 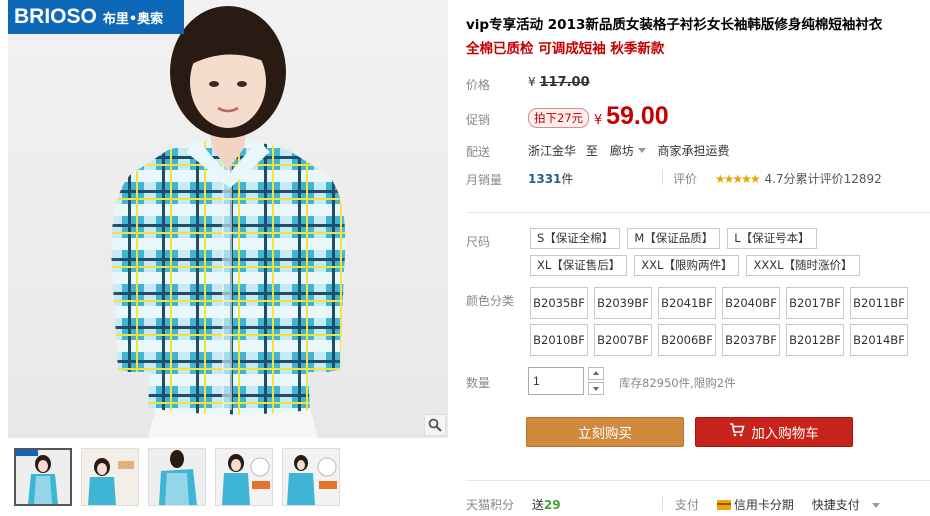 I want to click on color-option: B2014BF, so click(x=879, y=340).